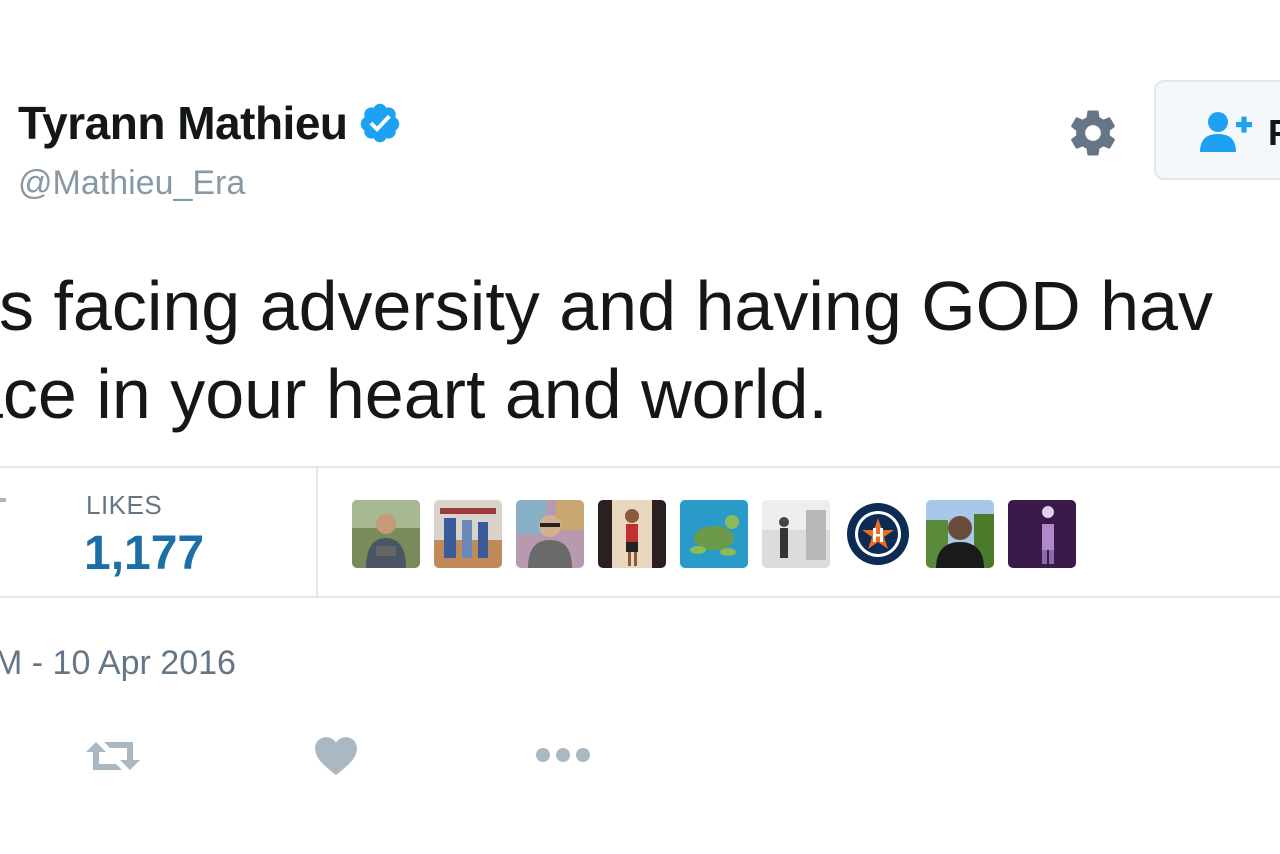  I want to click on display-name-text: Tyrann Mathieu, so click(183, 123).